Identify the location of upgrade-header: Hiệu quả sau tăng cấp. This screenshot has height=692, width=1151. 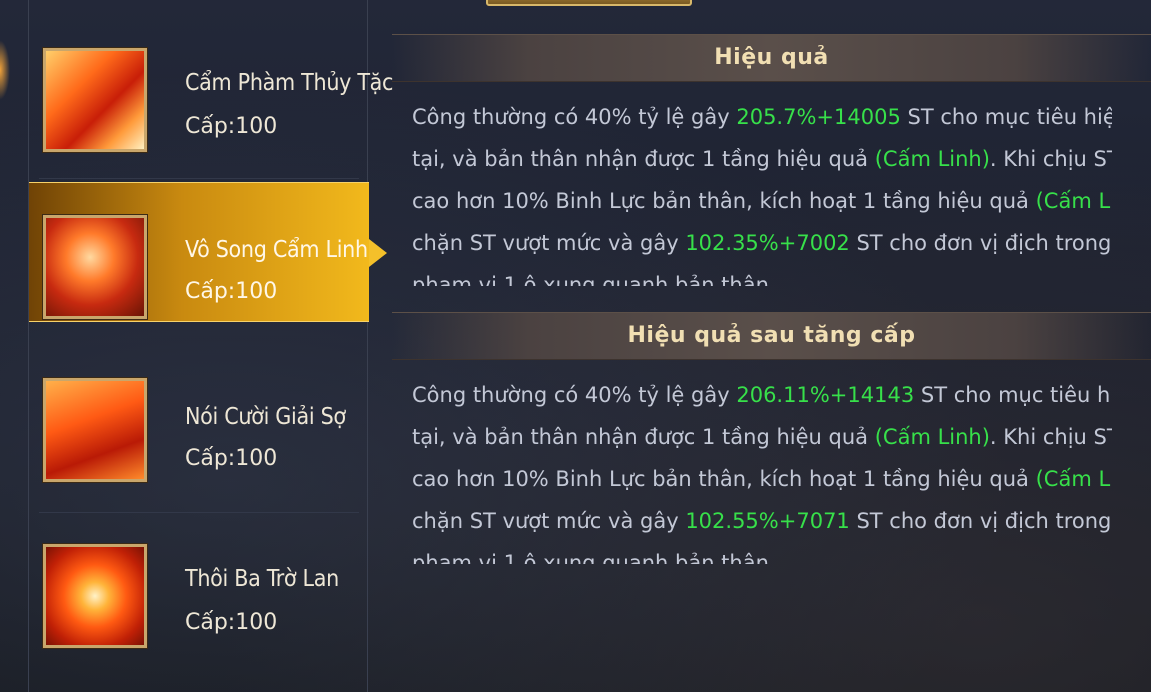
(771, 336).